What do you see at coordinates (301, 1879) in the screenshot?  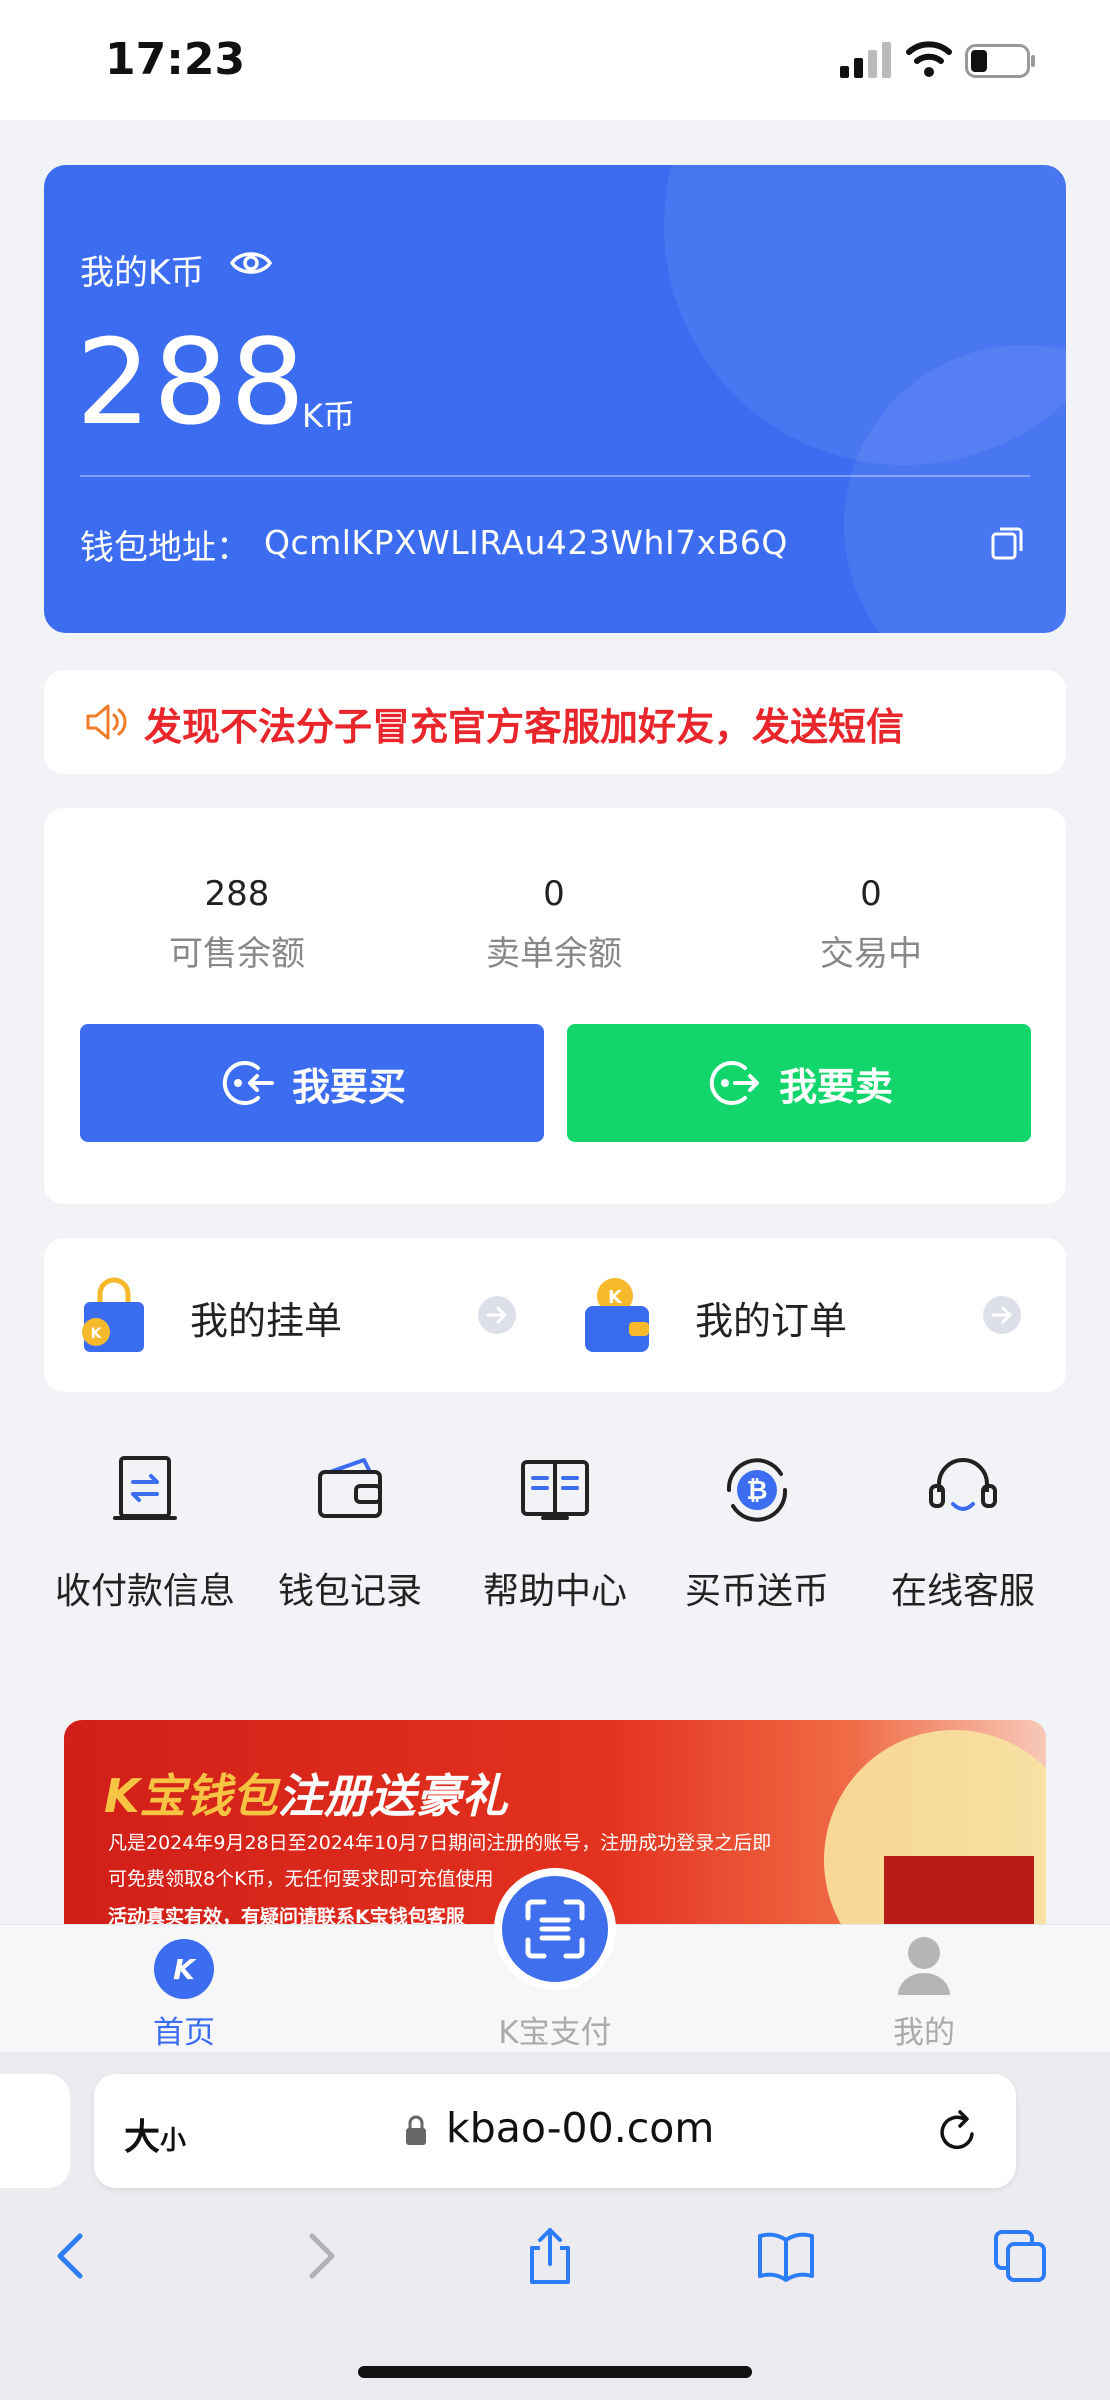 I see `banner-text: 可免费领取8个K币，无任何要求即可充值使用` at bounding box center [301, 1879].